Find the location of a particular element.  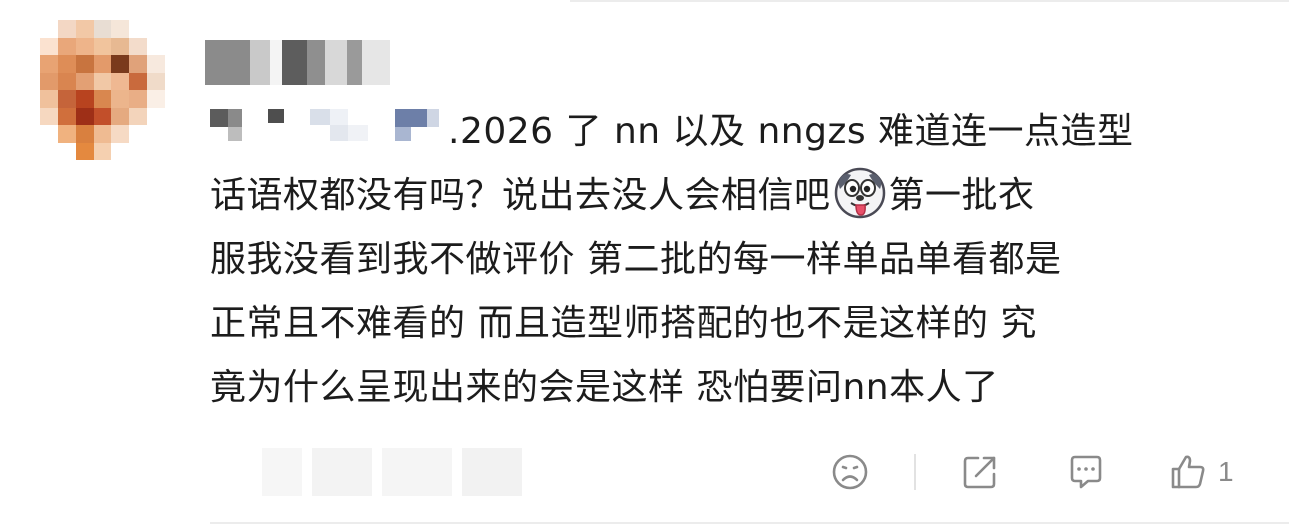

share-button is located at coordinates (980, 472).